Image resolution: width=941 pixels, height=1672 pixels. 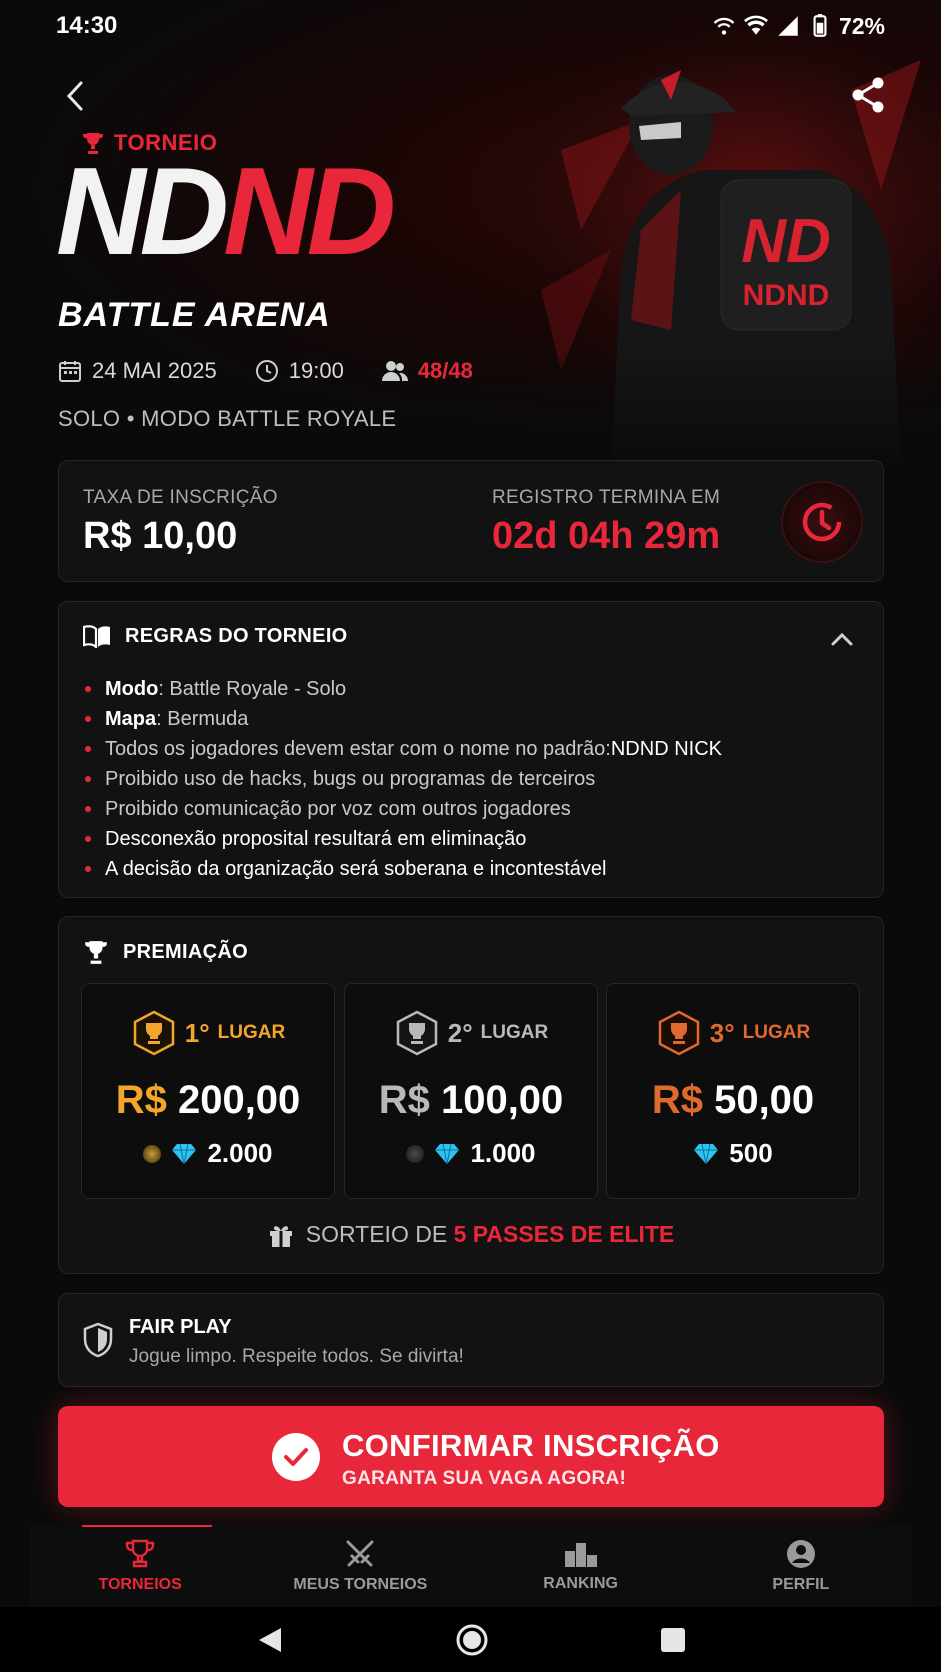 I want to click on nav-item-ranking: RANKING, so click(x=581, y=1566).